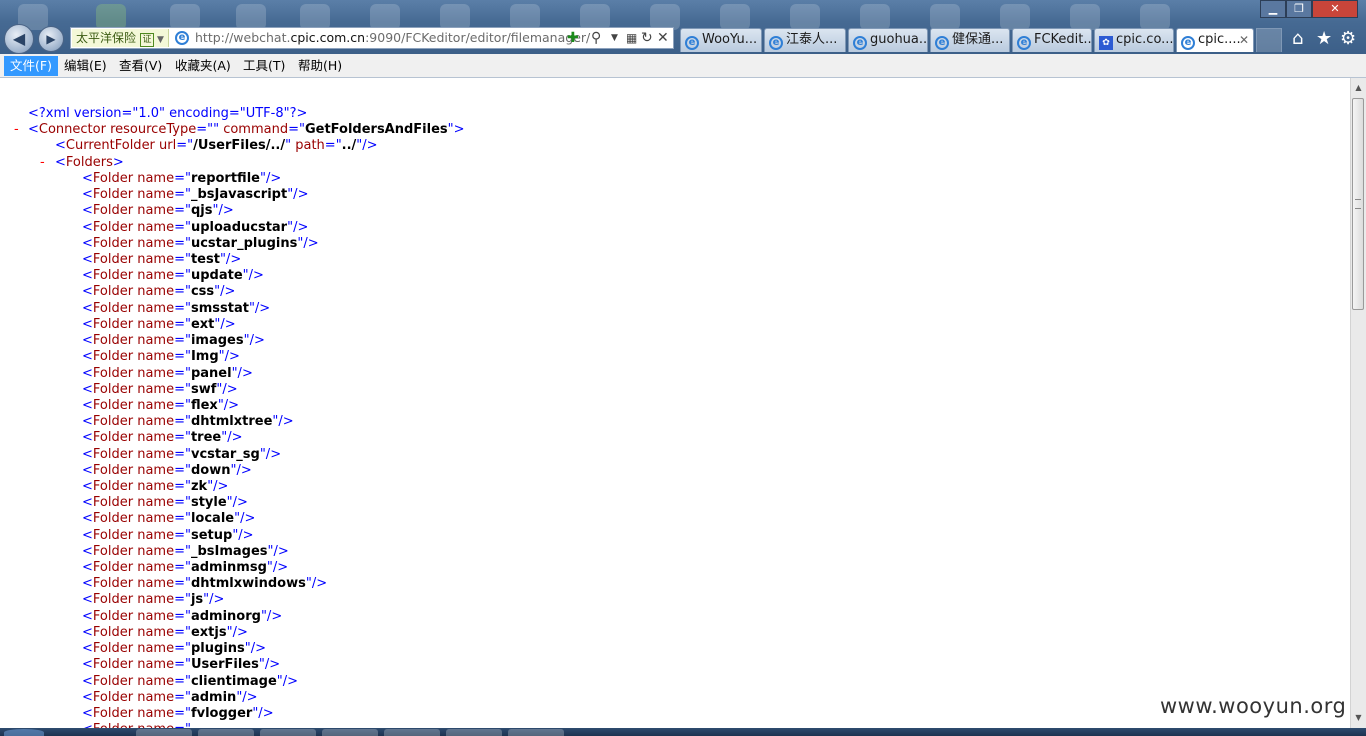 This screenshot has height=736, width=1366. Describe the element at coordinates (213, 697) in the screenshot. I see `folder-name: admin` at that location.